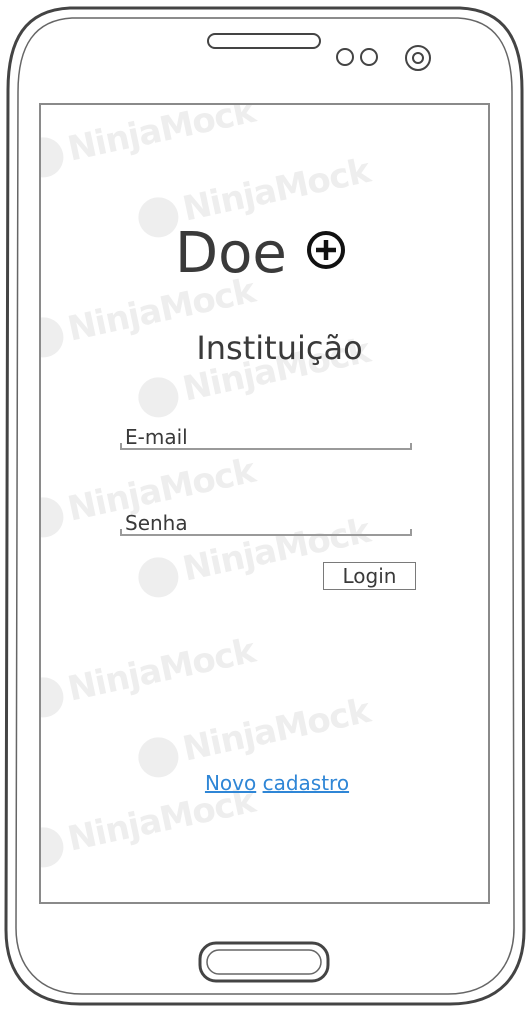 This screenshot has height=1014, width=530. Describe the element at coordinates (260, 437) in the screenshot. I see `email-input` at that location.